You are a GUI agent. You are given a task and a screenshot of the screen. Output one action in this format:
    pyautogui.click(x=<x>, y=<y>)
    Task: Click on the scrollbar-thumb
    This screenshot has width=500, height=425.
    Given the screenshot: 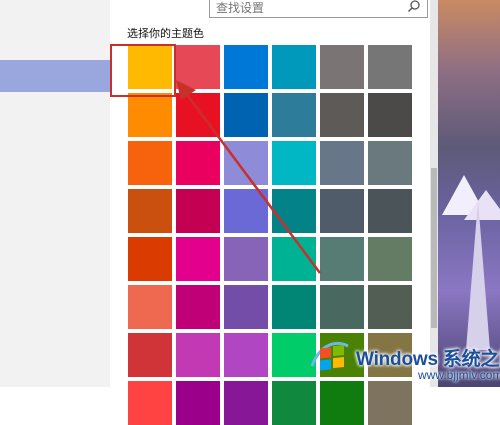 What is the action you would take?
    pyautogui.click(x=434, y=248)
    